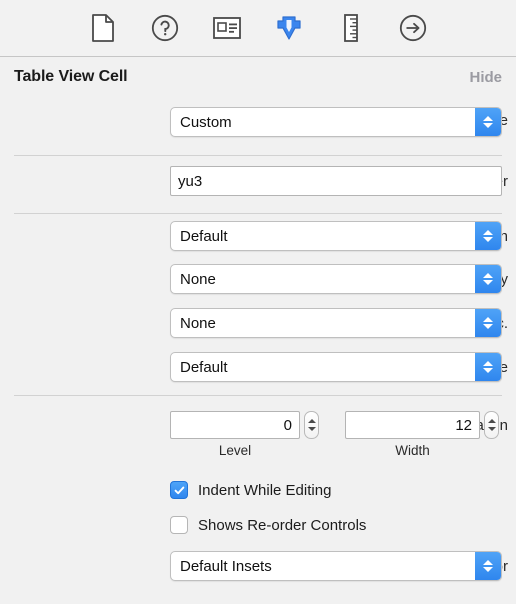  Describe the element at coordinates (336, 279) in the screenshot. I see `accessory-select: None` at that location.